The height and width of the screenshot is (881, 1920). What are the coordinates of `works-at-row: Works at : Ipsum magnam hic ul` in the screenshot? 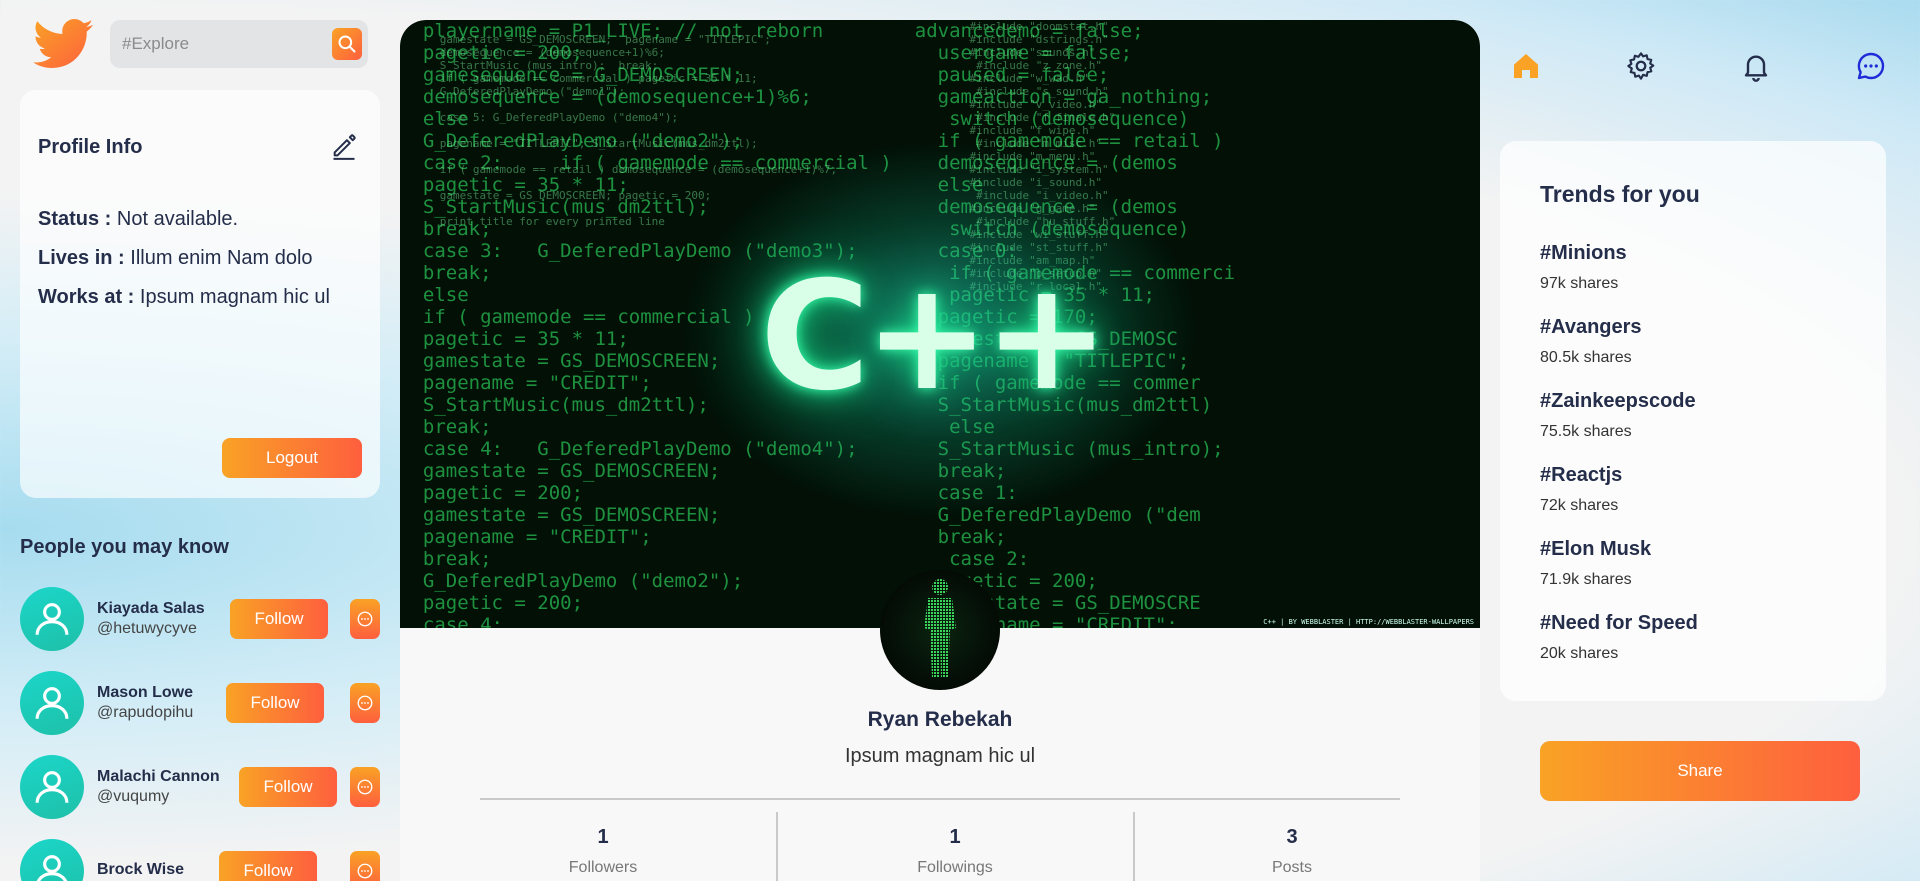 It's located at (184, 297).